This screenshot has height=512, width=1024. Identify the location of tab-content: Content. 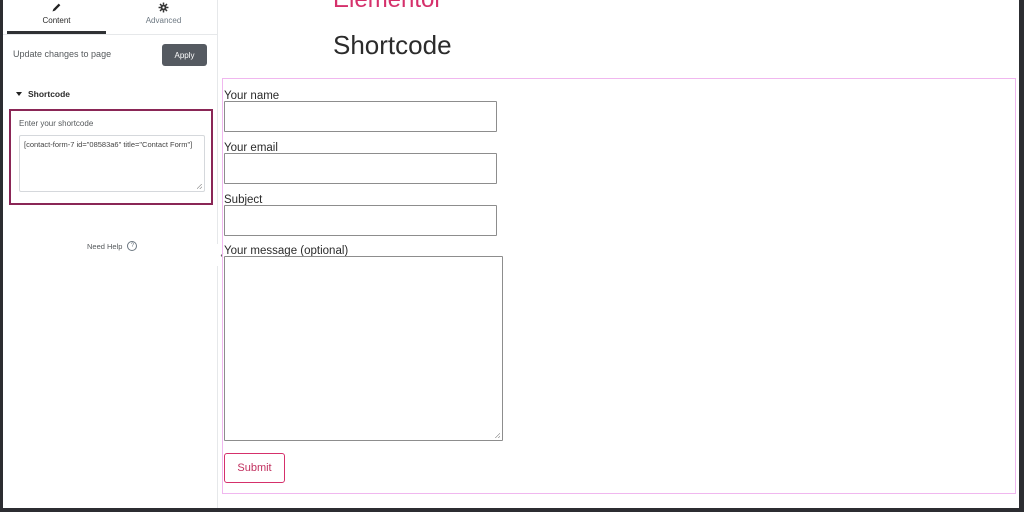
(56, 17).